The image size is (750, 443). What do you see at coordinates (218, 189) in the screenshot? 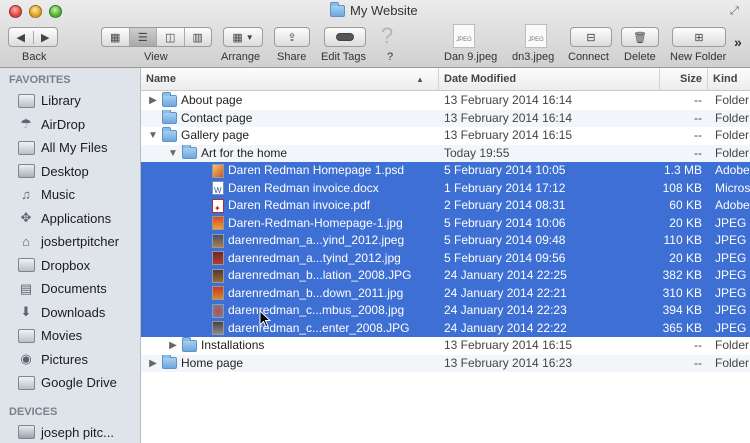
I see `docx-file-icon` at bounding box center [218, 189].